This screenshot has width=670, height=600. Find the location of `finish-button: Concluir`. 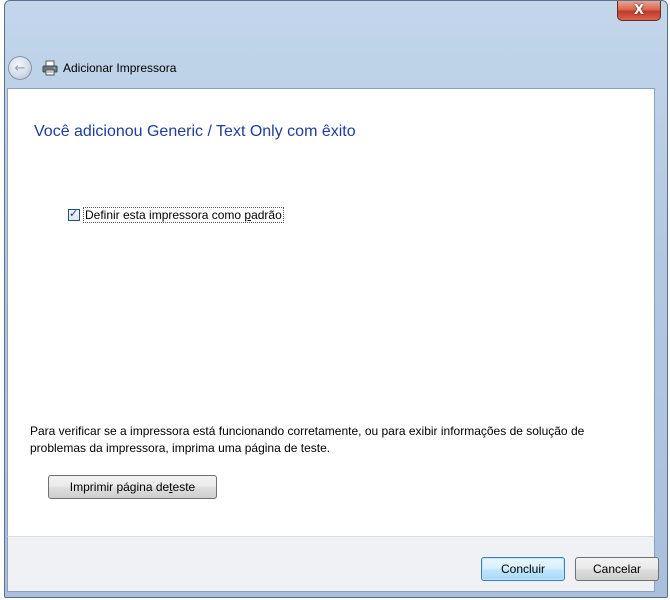

finish-button: Concluir is located at coordinates (523, 569).